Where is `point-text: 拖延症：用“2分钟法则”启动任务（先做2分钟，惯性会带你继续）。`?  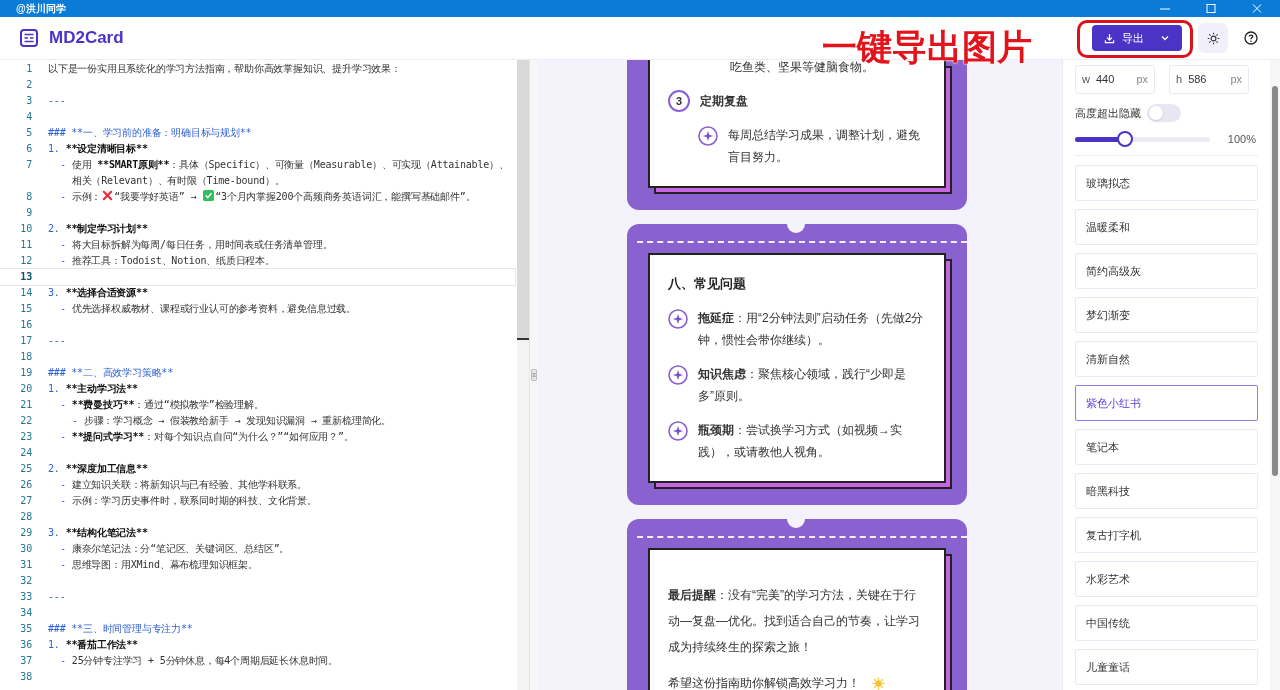
point-text: 拖延症：用“2分钟法则”启动任务（先做2分钟，惯性会带你继续）。 is located at coordinates (811, 329).